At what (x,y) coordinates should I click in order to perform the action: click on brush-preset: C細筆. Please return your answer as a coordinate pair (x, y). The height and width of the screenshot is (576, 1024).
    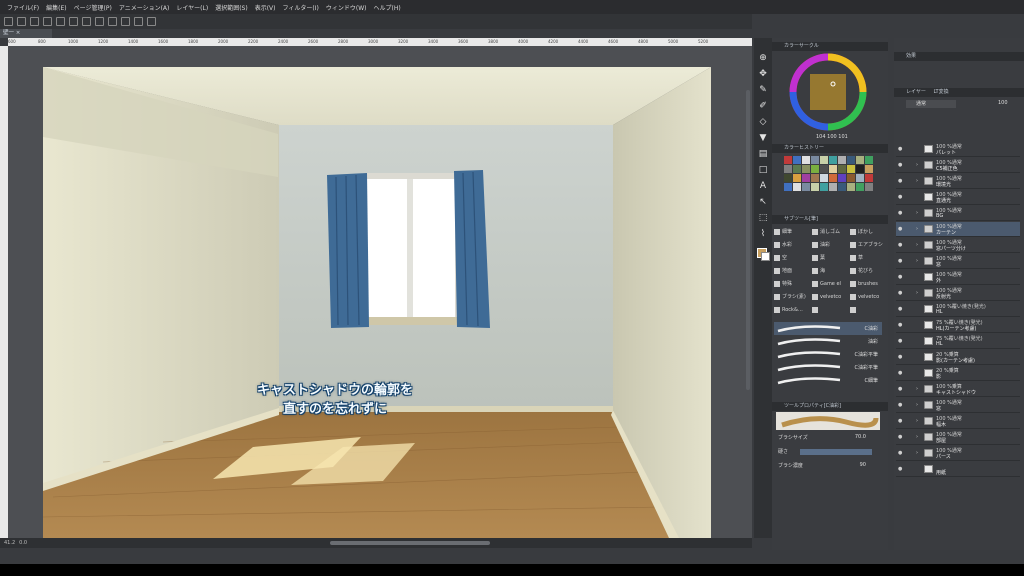
    Looking at the image, I should click on (828, 380).